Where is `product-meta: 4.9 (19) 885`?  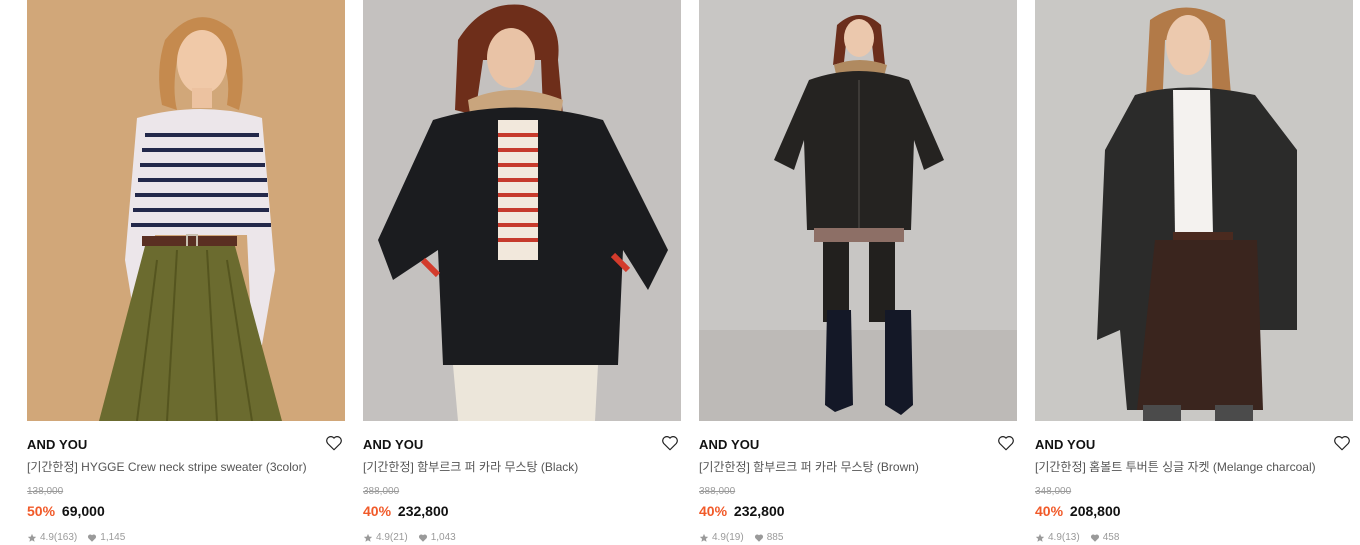
product-meta: 4.9 (19) 885 is located at coordinates (858, 538).